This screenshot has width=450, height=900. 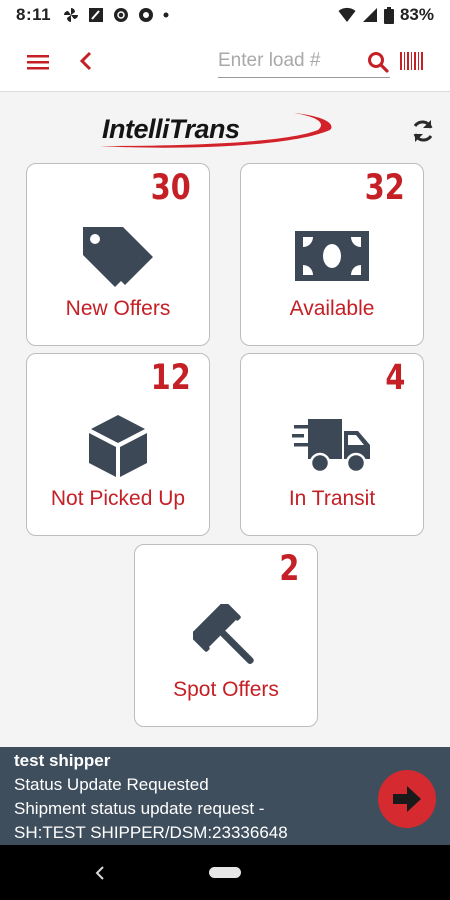 I want to click on tags-icon, so click(x=118, y=257).